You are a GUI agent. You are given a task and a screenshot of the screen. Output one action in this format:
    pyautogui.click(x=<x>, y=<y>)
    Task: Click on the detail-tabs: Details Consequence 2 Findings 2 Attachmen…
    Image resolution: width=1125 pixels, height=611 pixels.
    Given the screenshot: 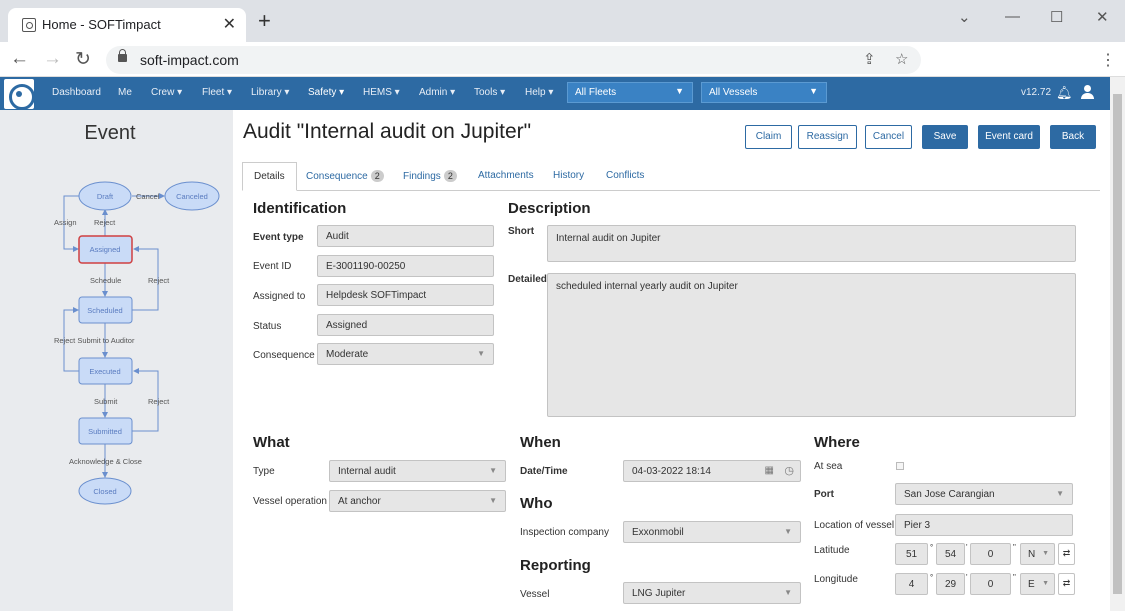 What is the action you would take?
    pyautogui.click(x=671, y=176)
    